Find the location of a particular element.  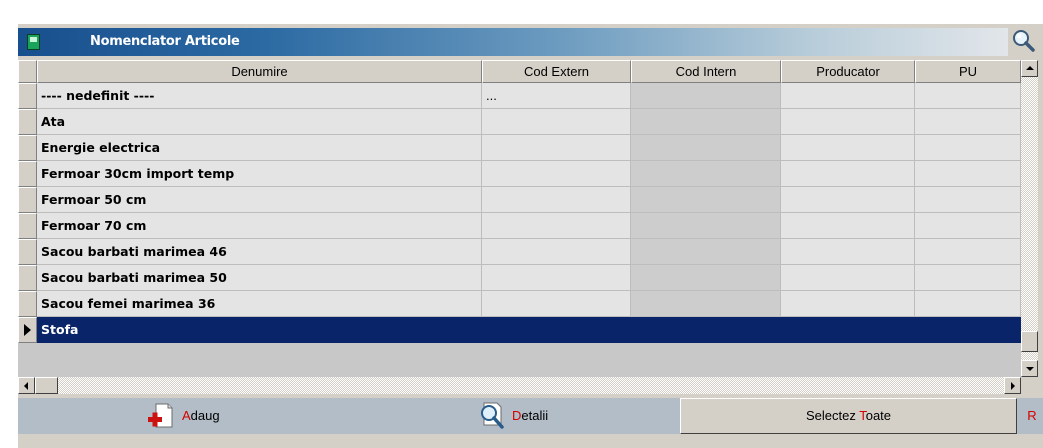

cell-denumire: Ata is located at coordinates (259, 122).